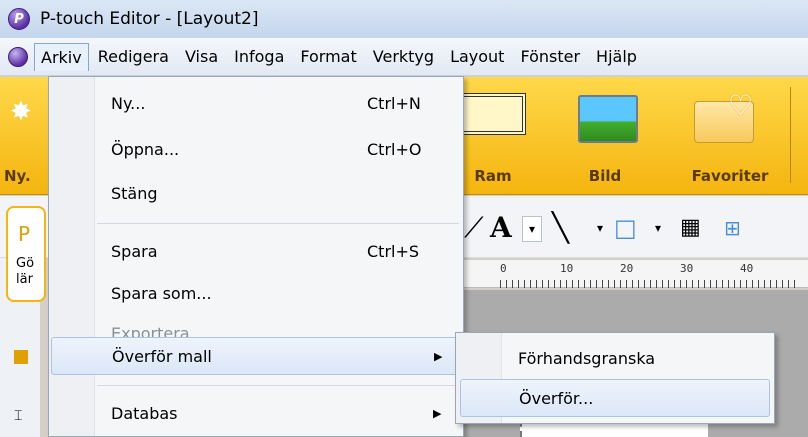  What do you see at coordinates (658, 229) in the screenshot?
I see `shape-dropdown-icon: ▾` at bounding box center [658, 229].